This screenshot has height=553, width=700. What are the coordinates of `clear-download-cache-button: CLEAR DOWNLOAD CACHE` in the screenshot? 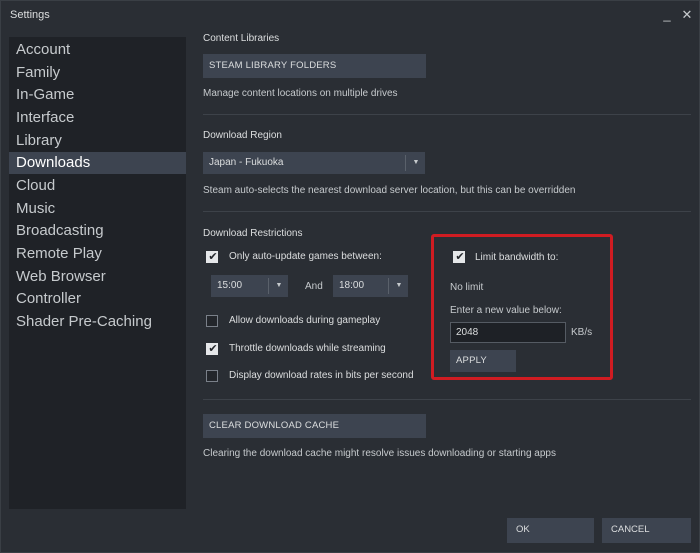 It's located at (314, 426).